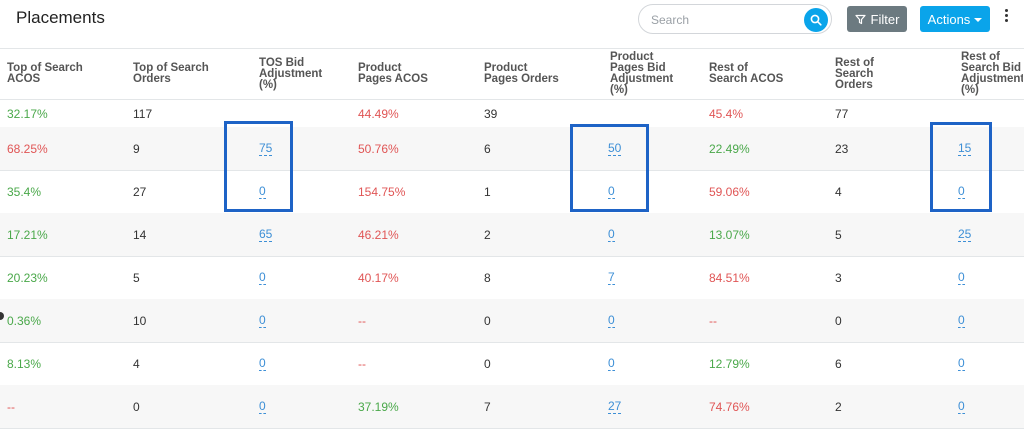  I want to click on cell-ros-acos: 22.49%, so click(729, 148).